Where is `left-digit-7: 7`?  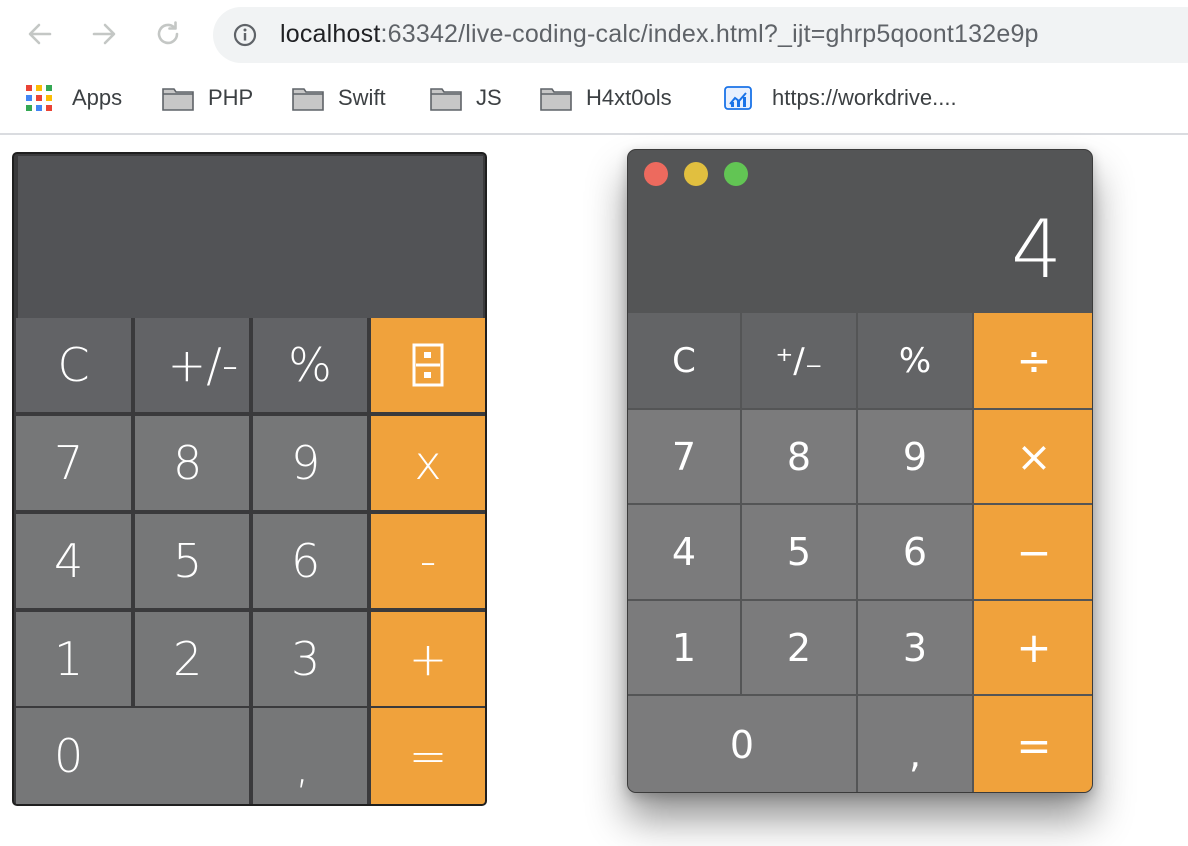 left-digit-7: 7 is located at coordinates (73, 463).